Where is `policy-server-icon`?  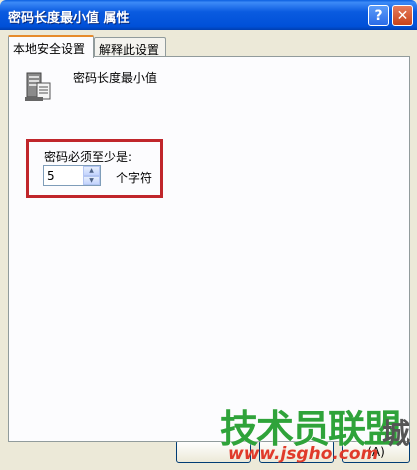 policy-server-icon is located at coordinates (38, 86).